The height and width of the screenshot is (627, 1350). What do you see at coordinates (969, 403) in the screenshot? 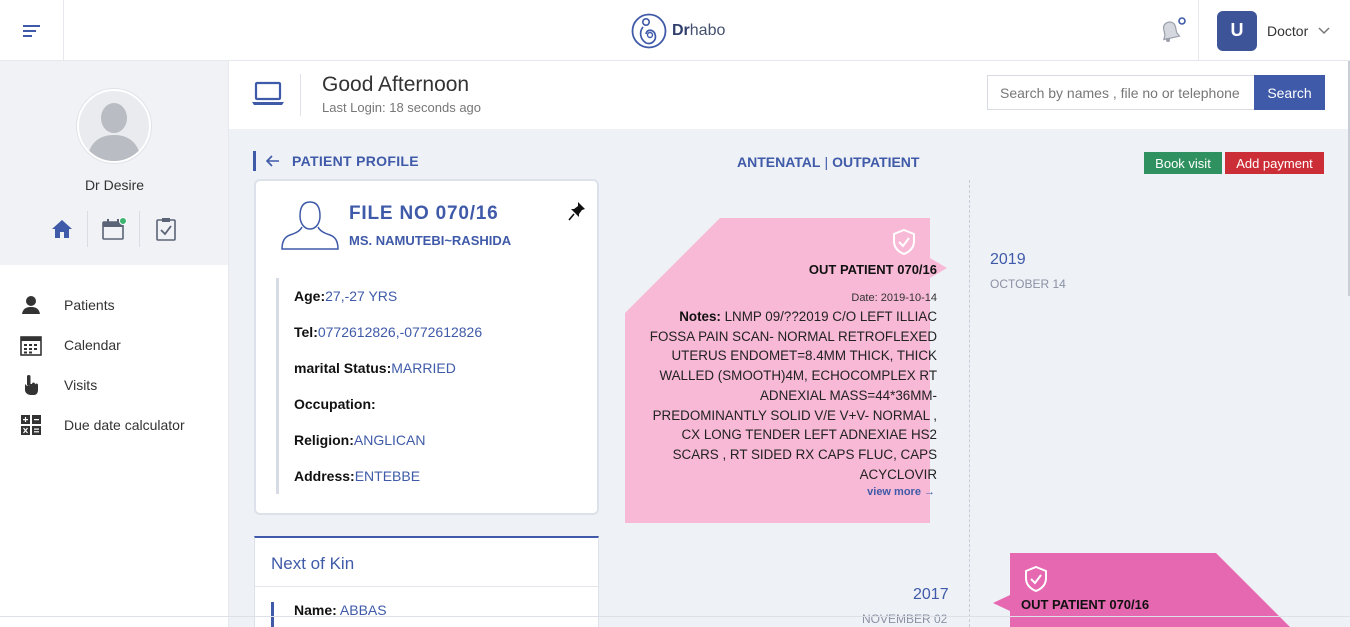
I see `timeline-line` at bounding box center [969, 403].